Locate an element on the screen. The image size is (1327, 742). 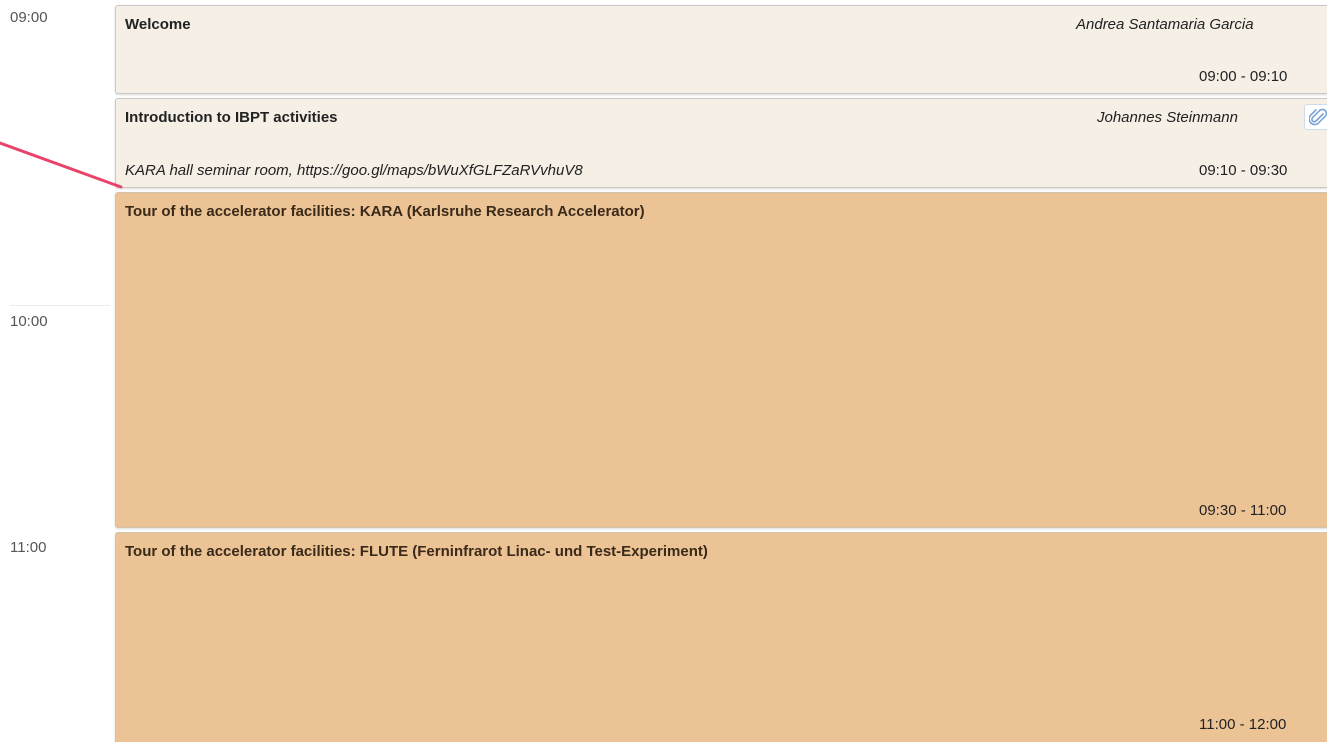
entry-speaker: Andrea Santamaria Garcia is located at coordinates (1165, 24).